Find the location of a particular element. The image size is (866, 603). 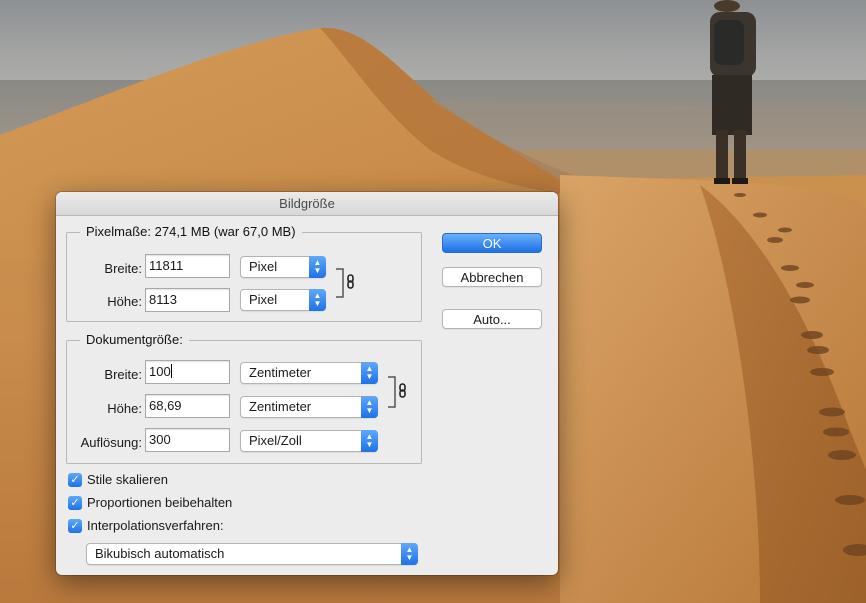

constrain-proportions-checkbox: ✓ Proportionen beibehalten is located at coordinates (150, 502).